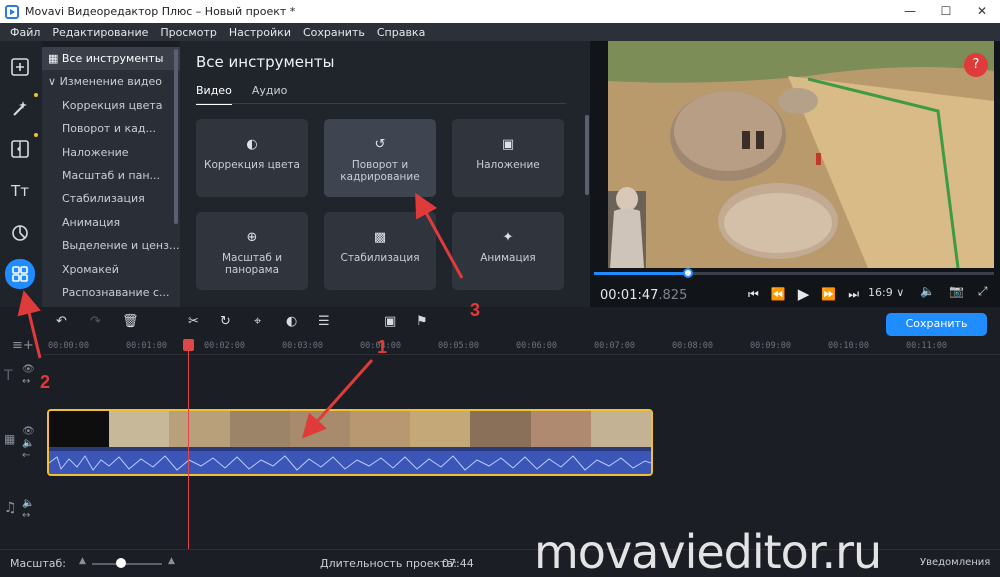 This screenshot has width=1000, height=577. What do you see at coordinates (95, 322) in the screenshot?
I see `redo-icon: ↷` at bounding box center [95, 322].